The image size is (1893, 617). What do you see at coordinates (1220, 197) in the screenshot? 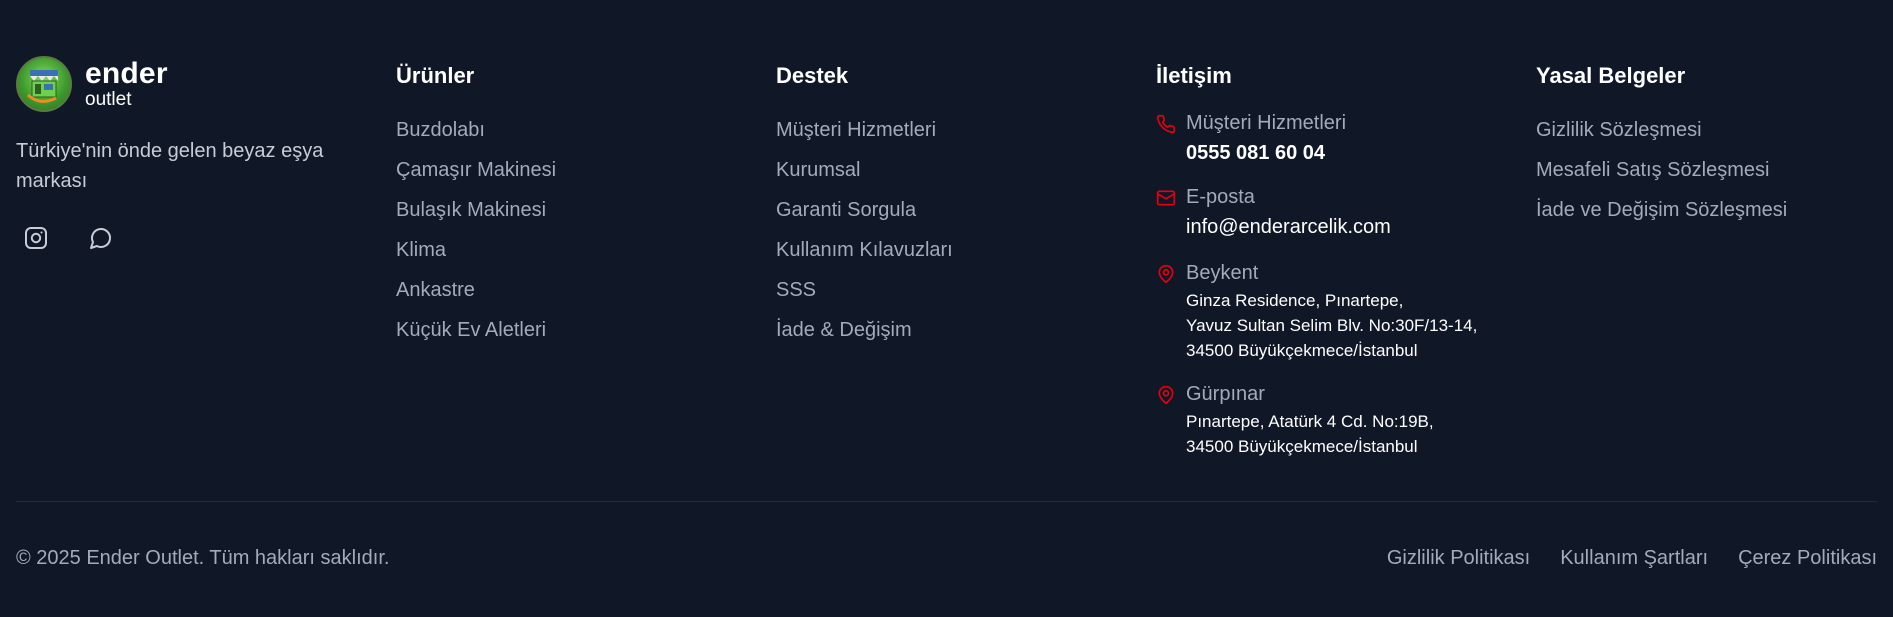
I see `email-label: E-posta` at bounding box center [1220, 197].